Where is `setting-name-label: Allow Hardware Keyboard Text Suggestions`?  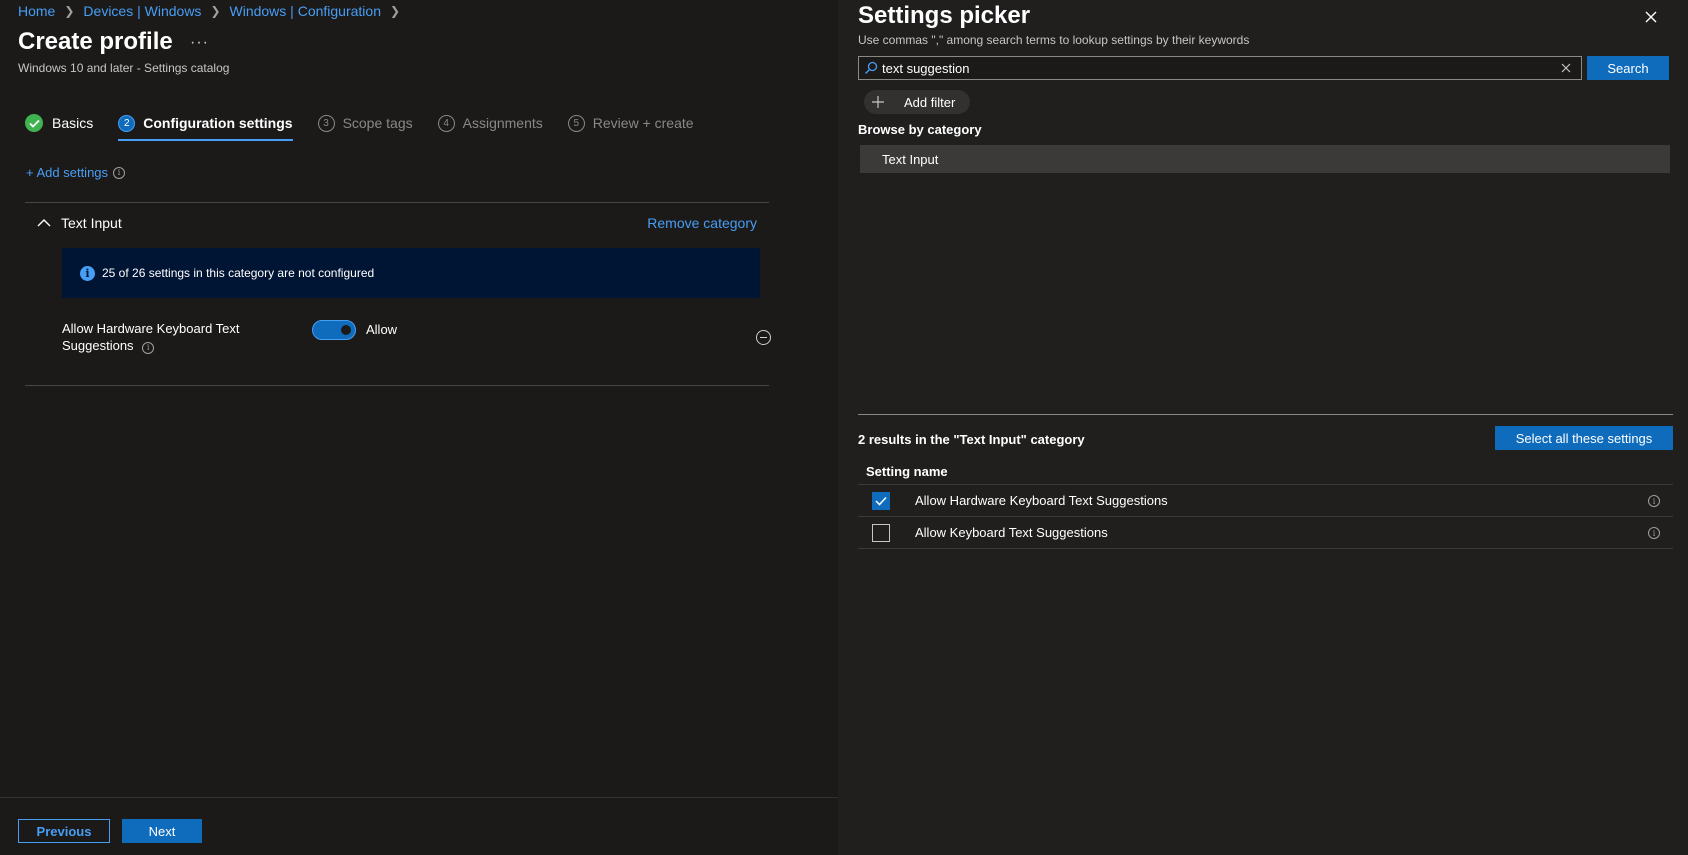
setting-name-label: Allow Hardware Keyboard Text Suggestions is located at coordinates (1041, 500).